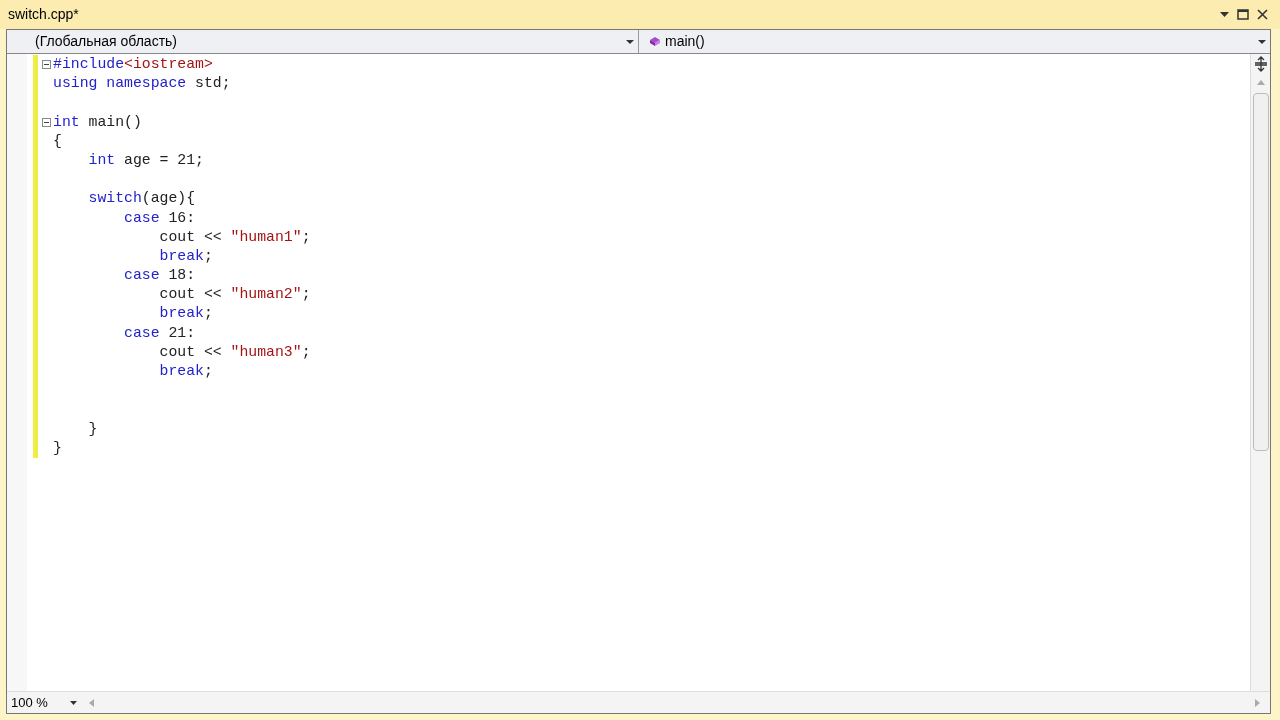  Describe the element at coordinates (1260, 64) in the screenshot. I see `split-icon` at that location.